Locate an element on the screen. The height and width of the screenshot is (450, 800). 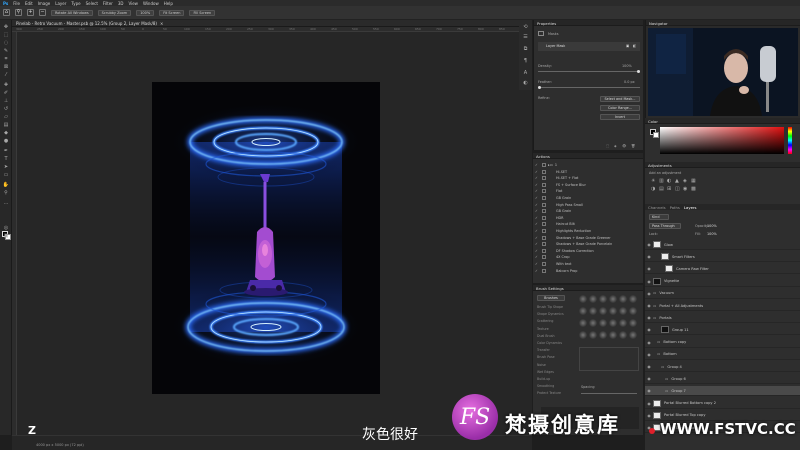
brush-option-item: Build-up is located at coordinates (543, 379).